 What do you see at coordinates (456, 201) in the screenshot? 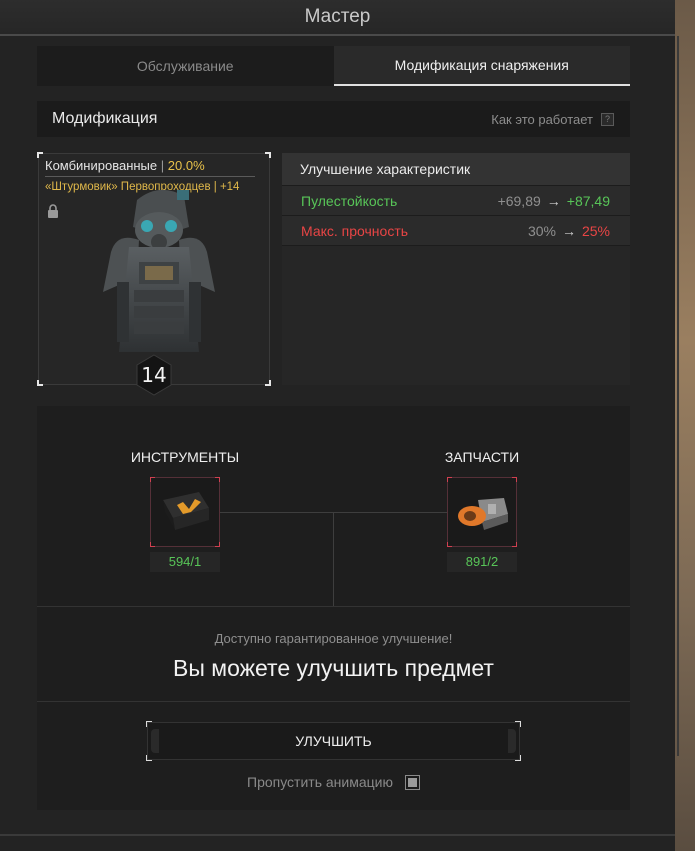
I see `stat-row: Пулестойкость +69,89 → +87,49` at bounding box center [456, 201].